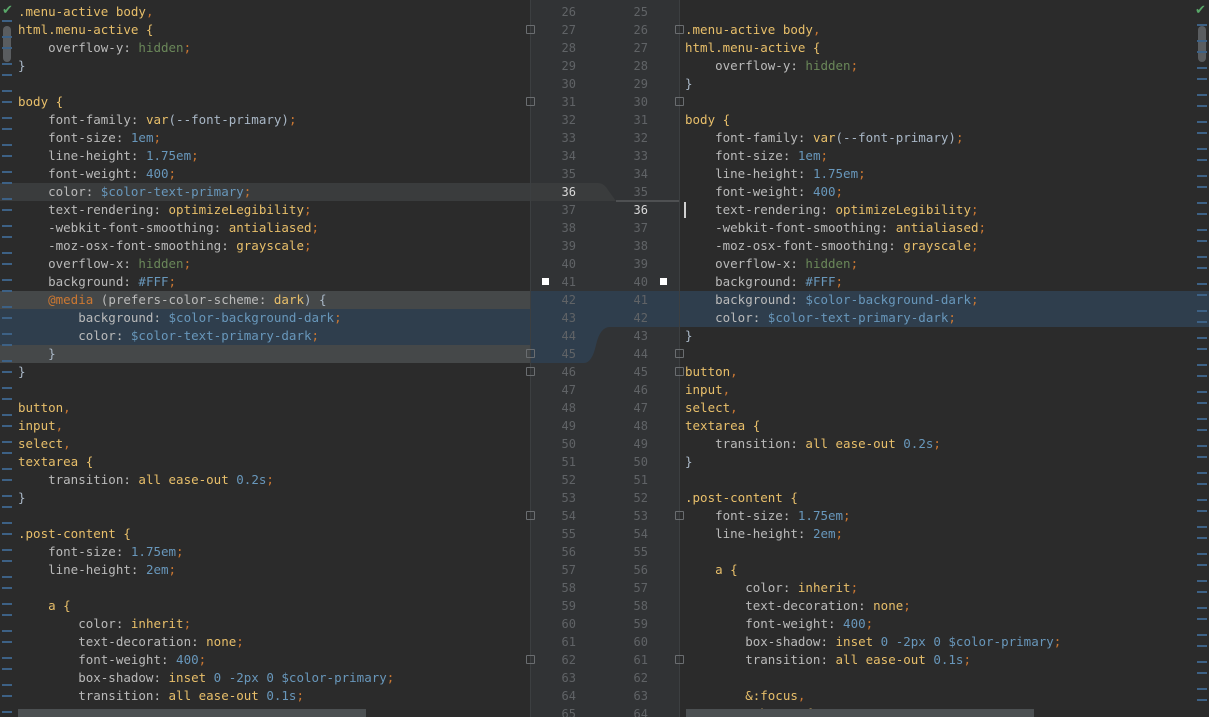 Image resolution: width=1209 pixels, height=717 pixels. Describe the element at coordinates (545, 281) in the screenshot. I see `apply-change-left-checkbox-icon` at that location.